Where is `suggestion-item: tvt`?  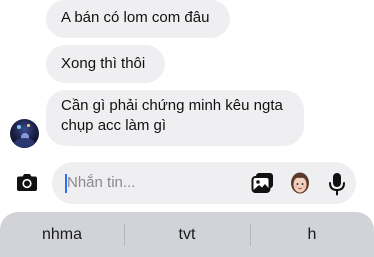
suggestion-item: tvt is located at coordinates (187, 234).